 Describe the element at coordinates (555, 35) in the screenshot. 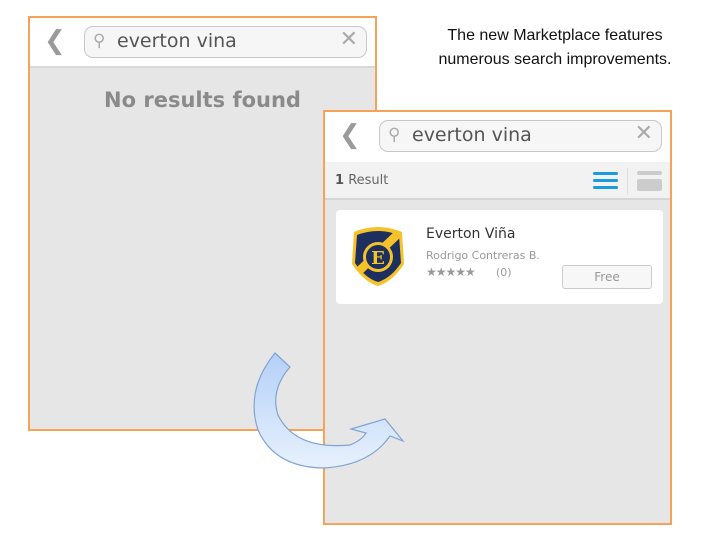

I see `caption-line: The new Marketplace features` at that location.